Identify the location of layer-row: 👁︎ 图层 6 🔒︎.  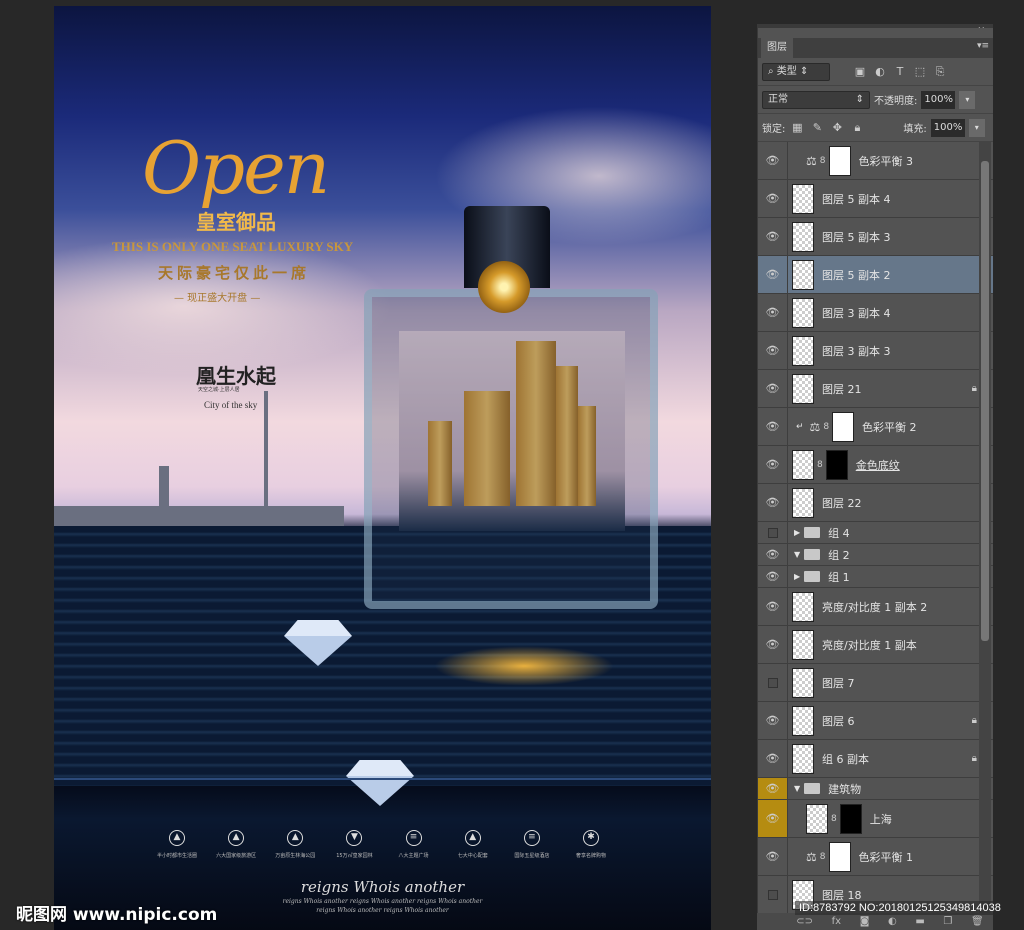
(875, 721).